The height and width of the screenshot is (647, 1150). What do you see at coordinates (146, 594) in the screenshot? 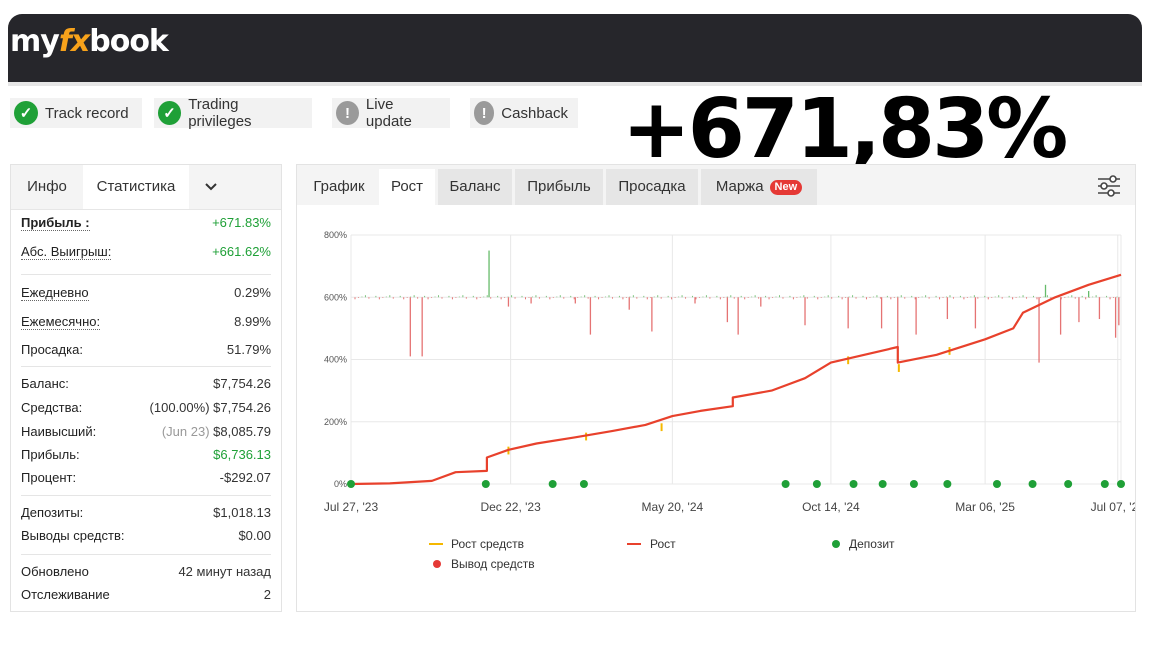
I see `stat-tracking: Отслеживание 2` at bounding box center [146, 594].